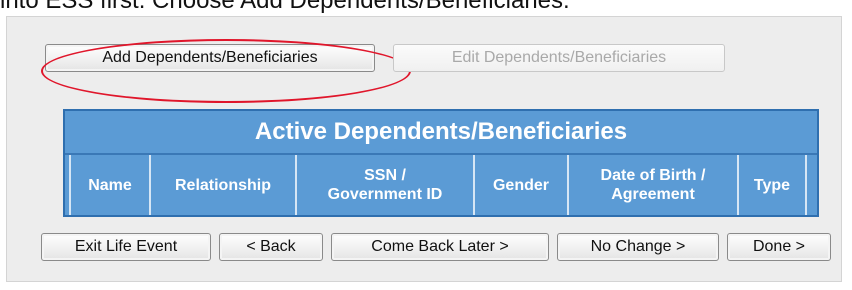 This screenshot has height=290, width=852. I want to click on column-header-label: Date of Birth /, so click(653, 175).